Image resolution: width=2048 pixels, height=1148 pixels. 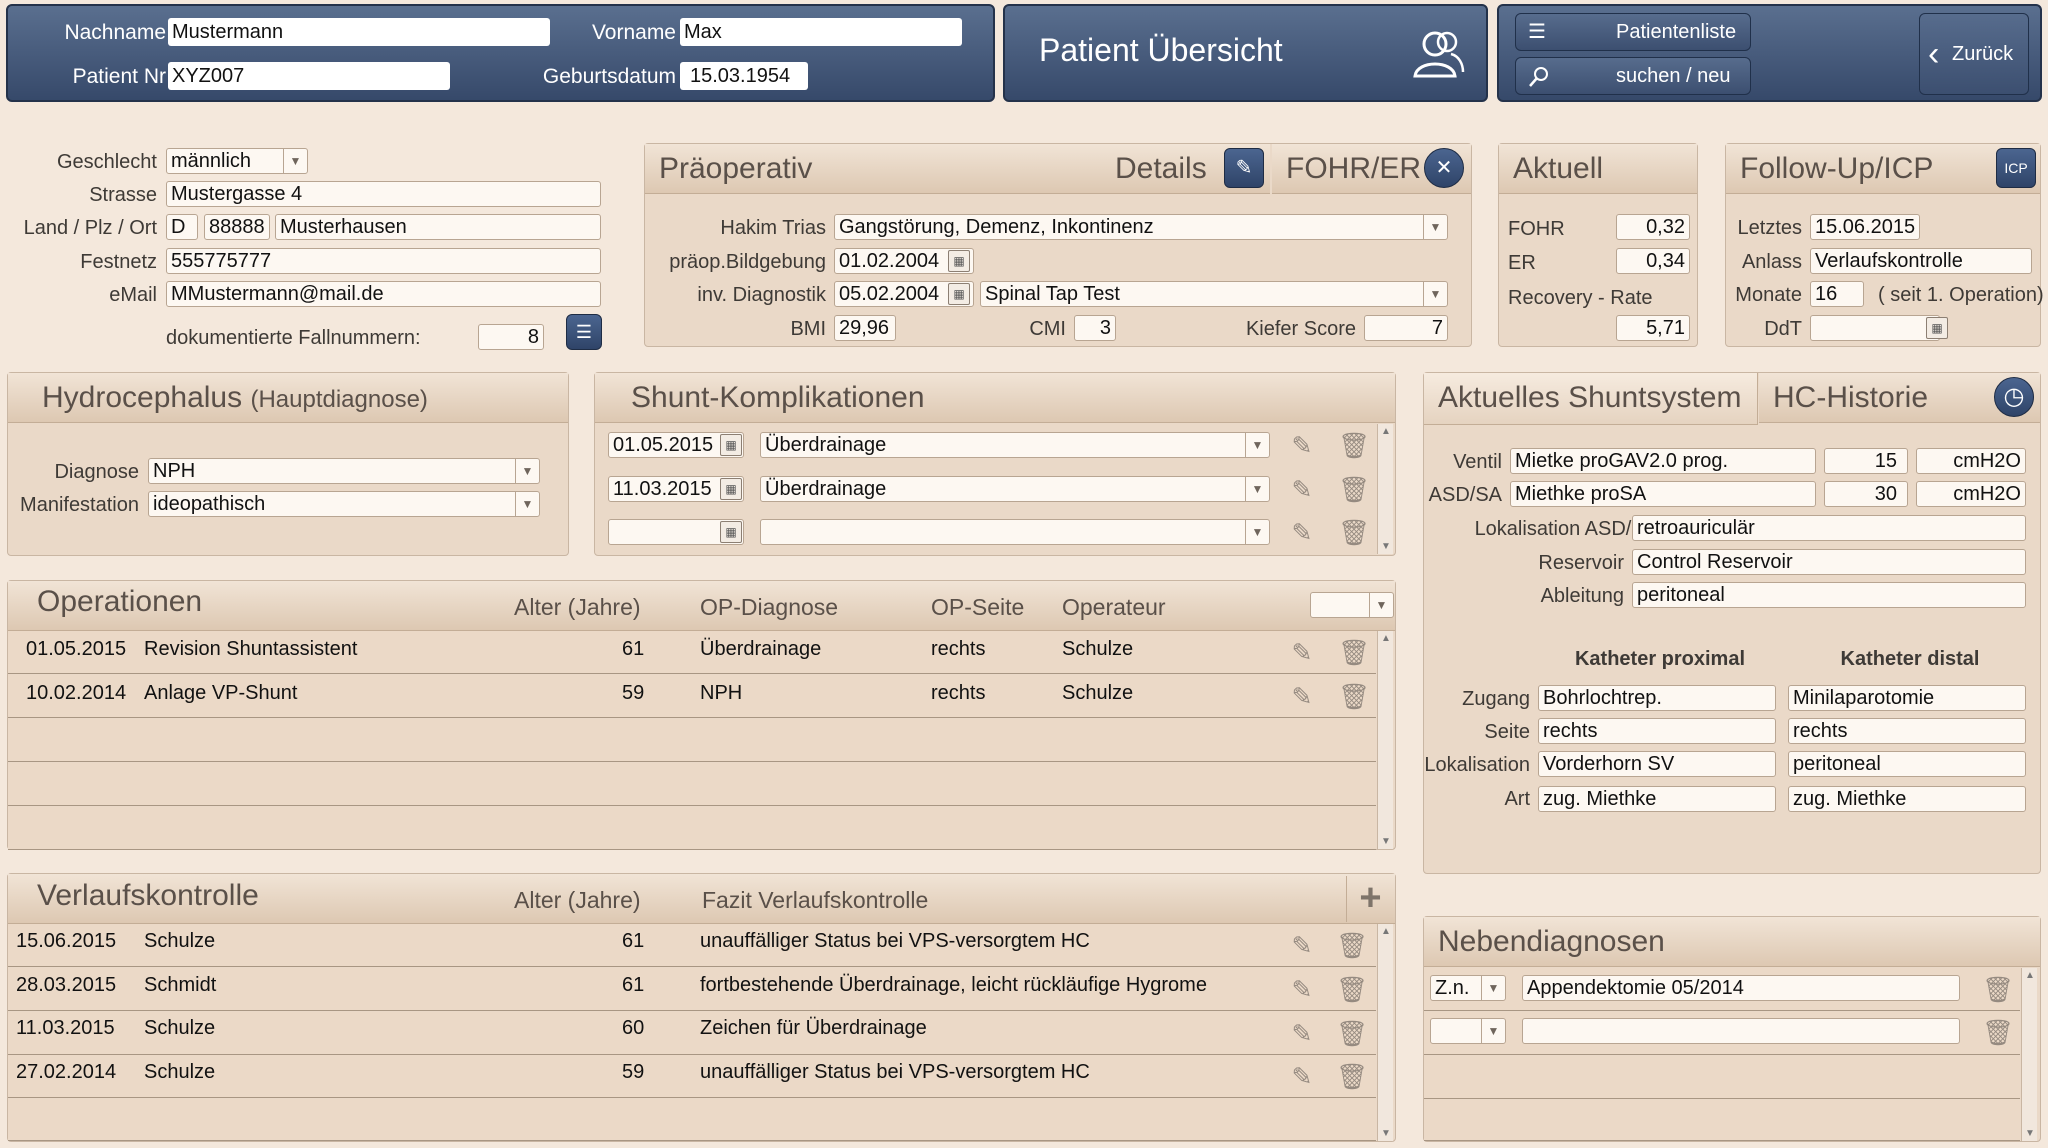 I want to click on asd-num-field: 30, so click(x=1866, y=494).